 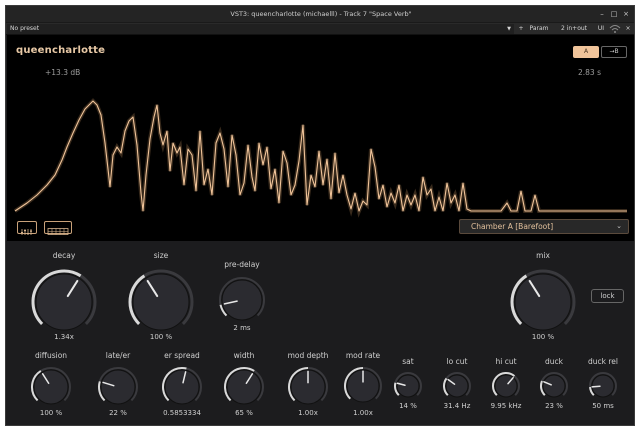 What do you see at coordinates (182, 413) in the screenshot?
I see `er-spread-value: 0.5853334` at bounding box center [182, 413].